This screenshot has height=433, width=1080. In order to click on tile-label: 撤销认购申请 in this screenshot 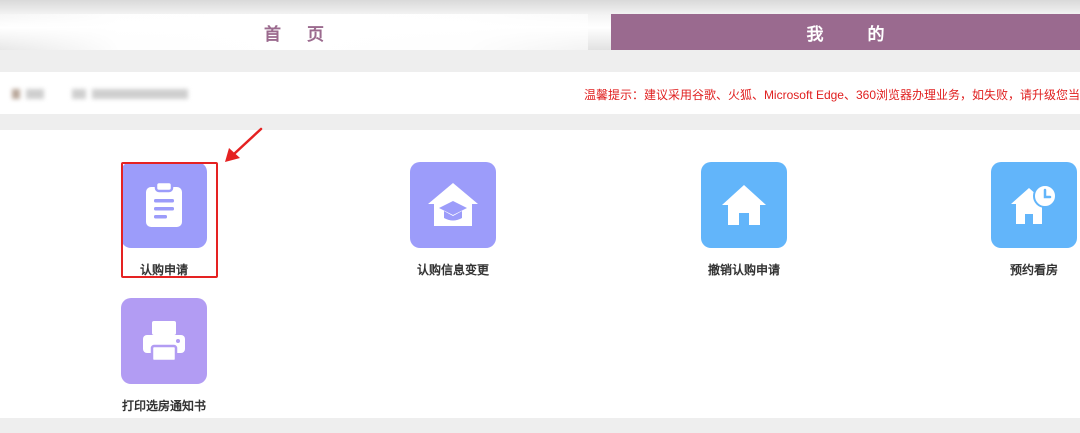, I will do `click(743, 270)`.